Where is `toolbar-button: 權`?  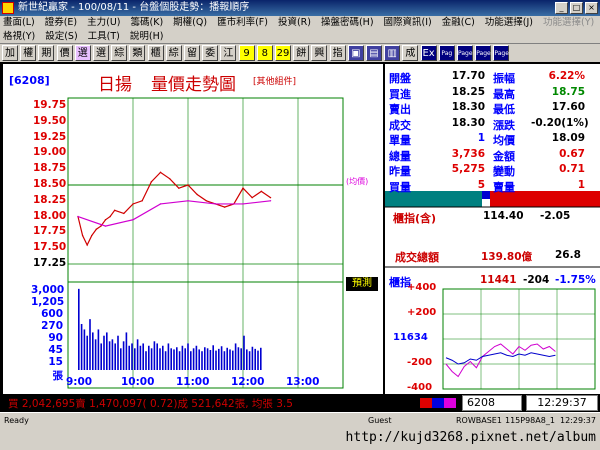
toolbar-button: 權 is located at coordinates (28, 53).